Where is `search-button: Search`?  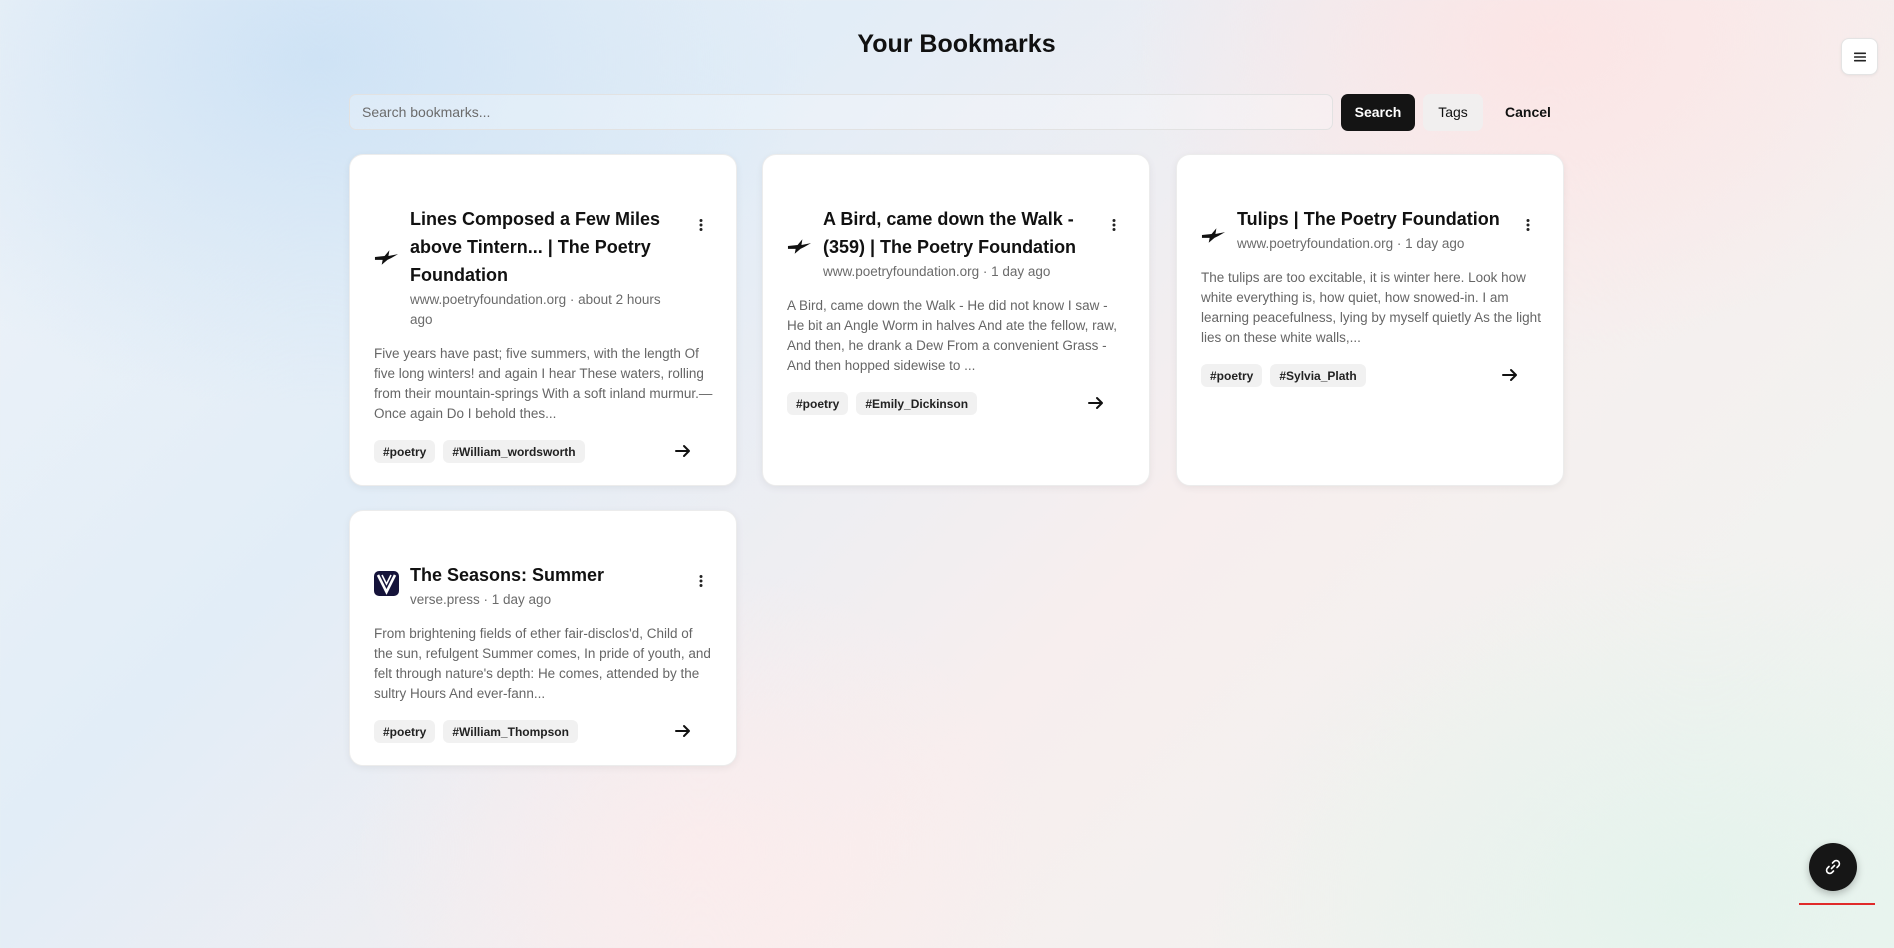
search-button: Search is located at coordinates (1378, 112).